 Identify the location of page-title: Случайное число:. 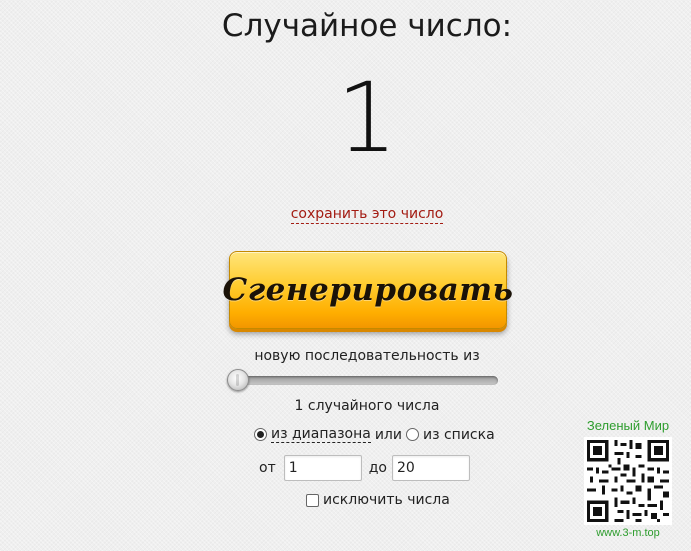
(367, 26).